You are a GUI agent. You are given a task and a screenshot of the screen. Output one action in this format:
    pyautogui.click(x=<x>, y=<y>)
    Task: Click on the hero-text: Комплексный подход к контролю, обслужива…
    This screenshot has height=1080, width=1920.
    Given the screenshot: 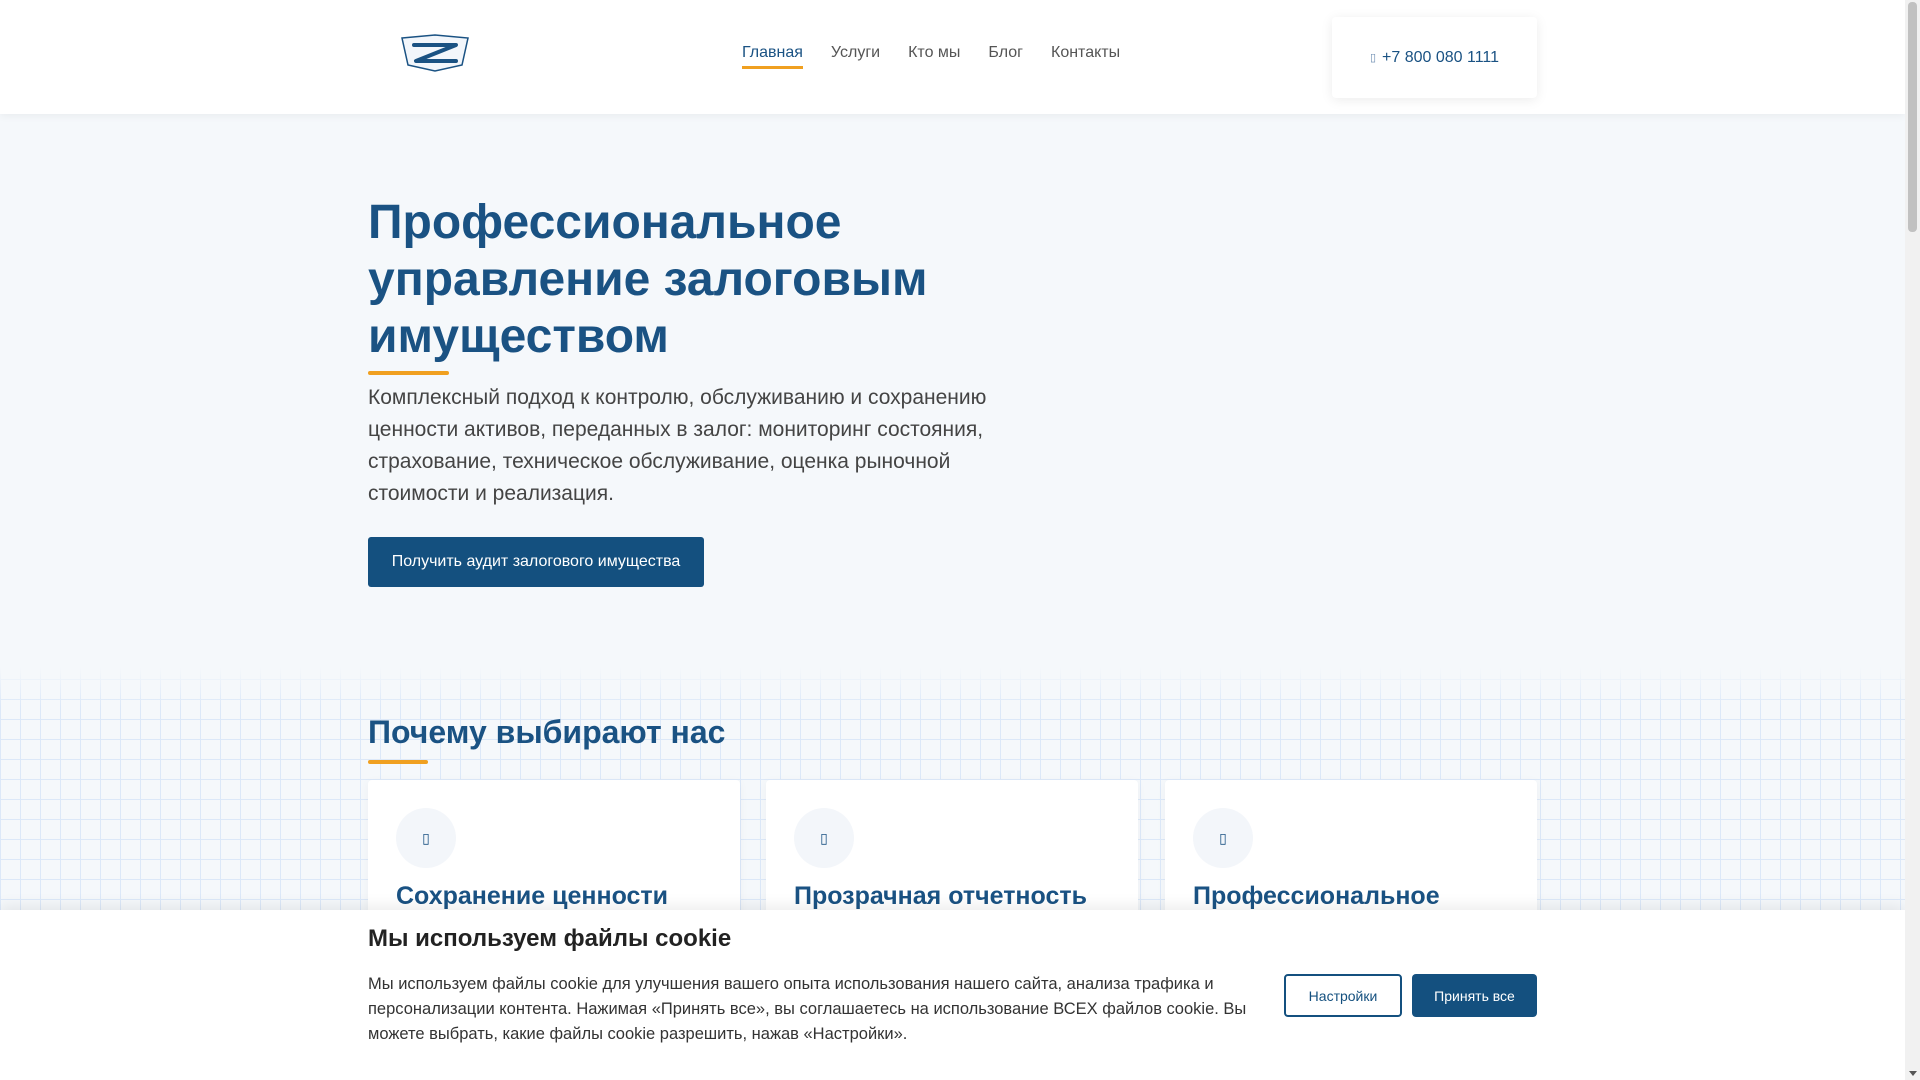 What is the action you would take?
    pyautogui.click(x=677, y=445)
    